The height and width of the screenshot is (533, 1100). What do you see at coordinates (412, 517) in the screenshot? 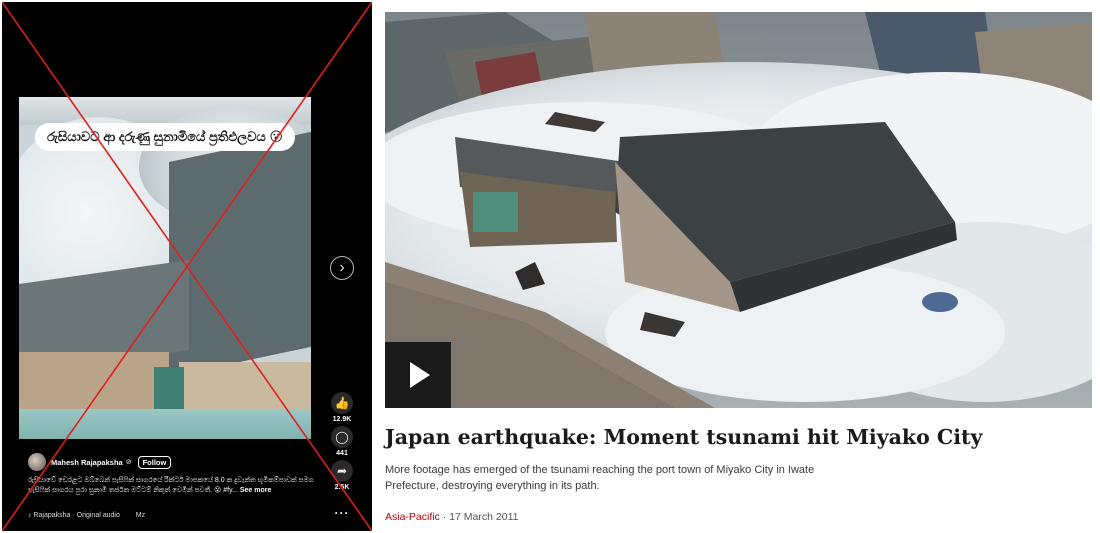
I see `section-link: Asia-Pacific` at bounding box center [412, 517].